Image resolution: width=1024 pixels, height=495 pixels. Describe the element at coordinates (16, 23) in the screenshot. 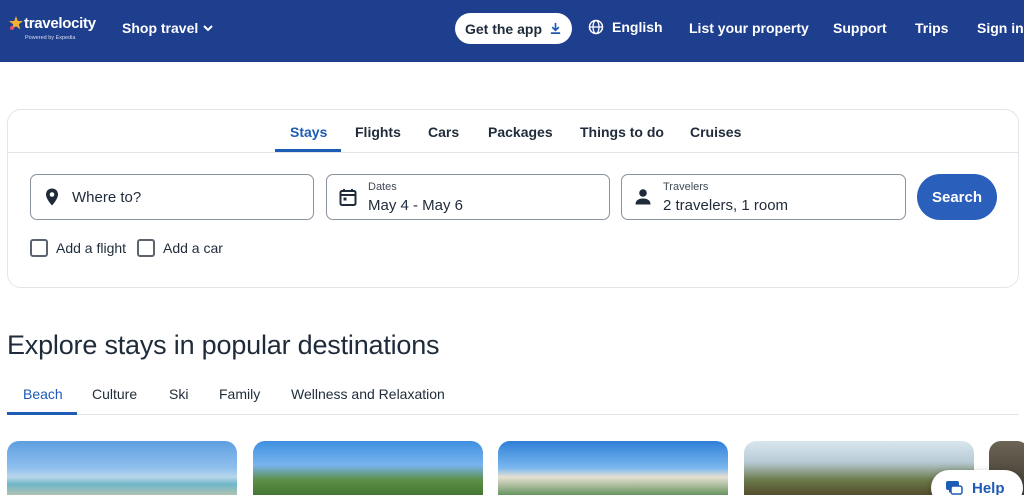

I see `gnome-star-icon` at that location.